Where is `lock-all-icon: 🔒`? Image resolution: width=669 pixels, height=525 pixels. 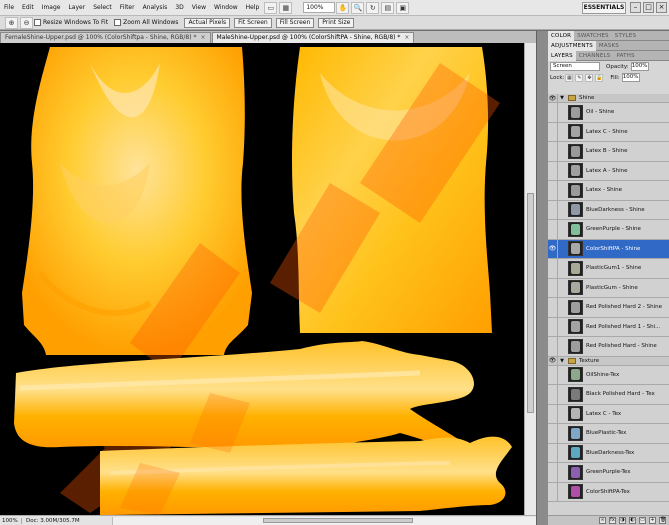
lock-all-icon: 🔒 is located at coordinates (599, 77).